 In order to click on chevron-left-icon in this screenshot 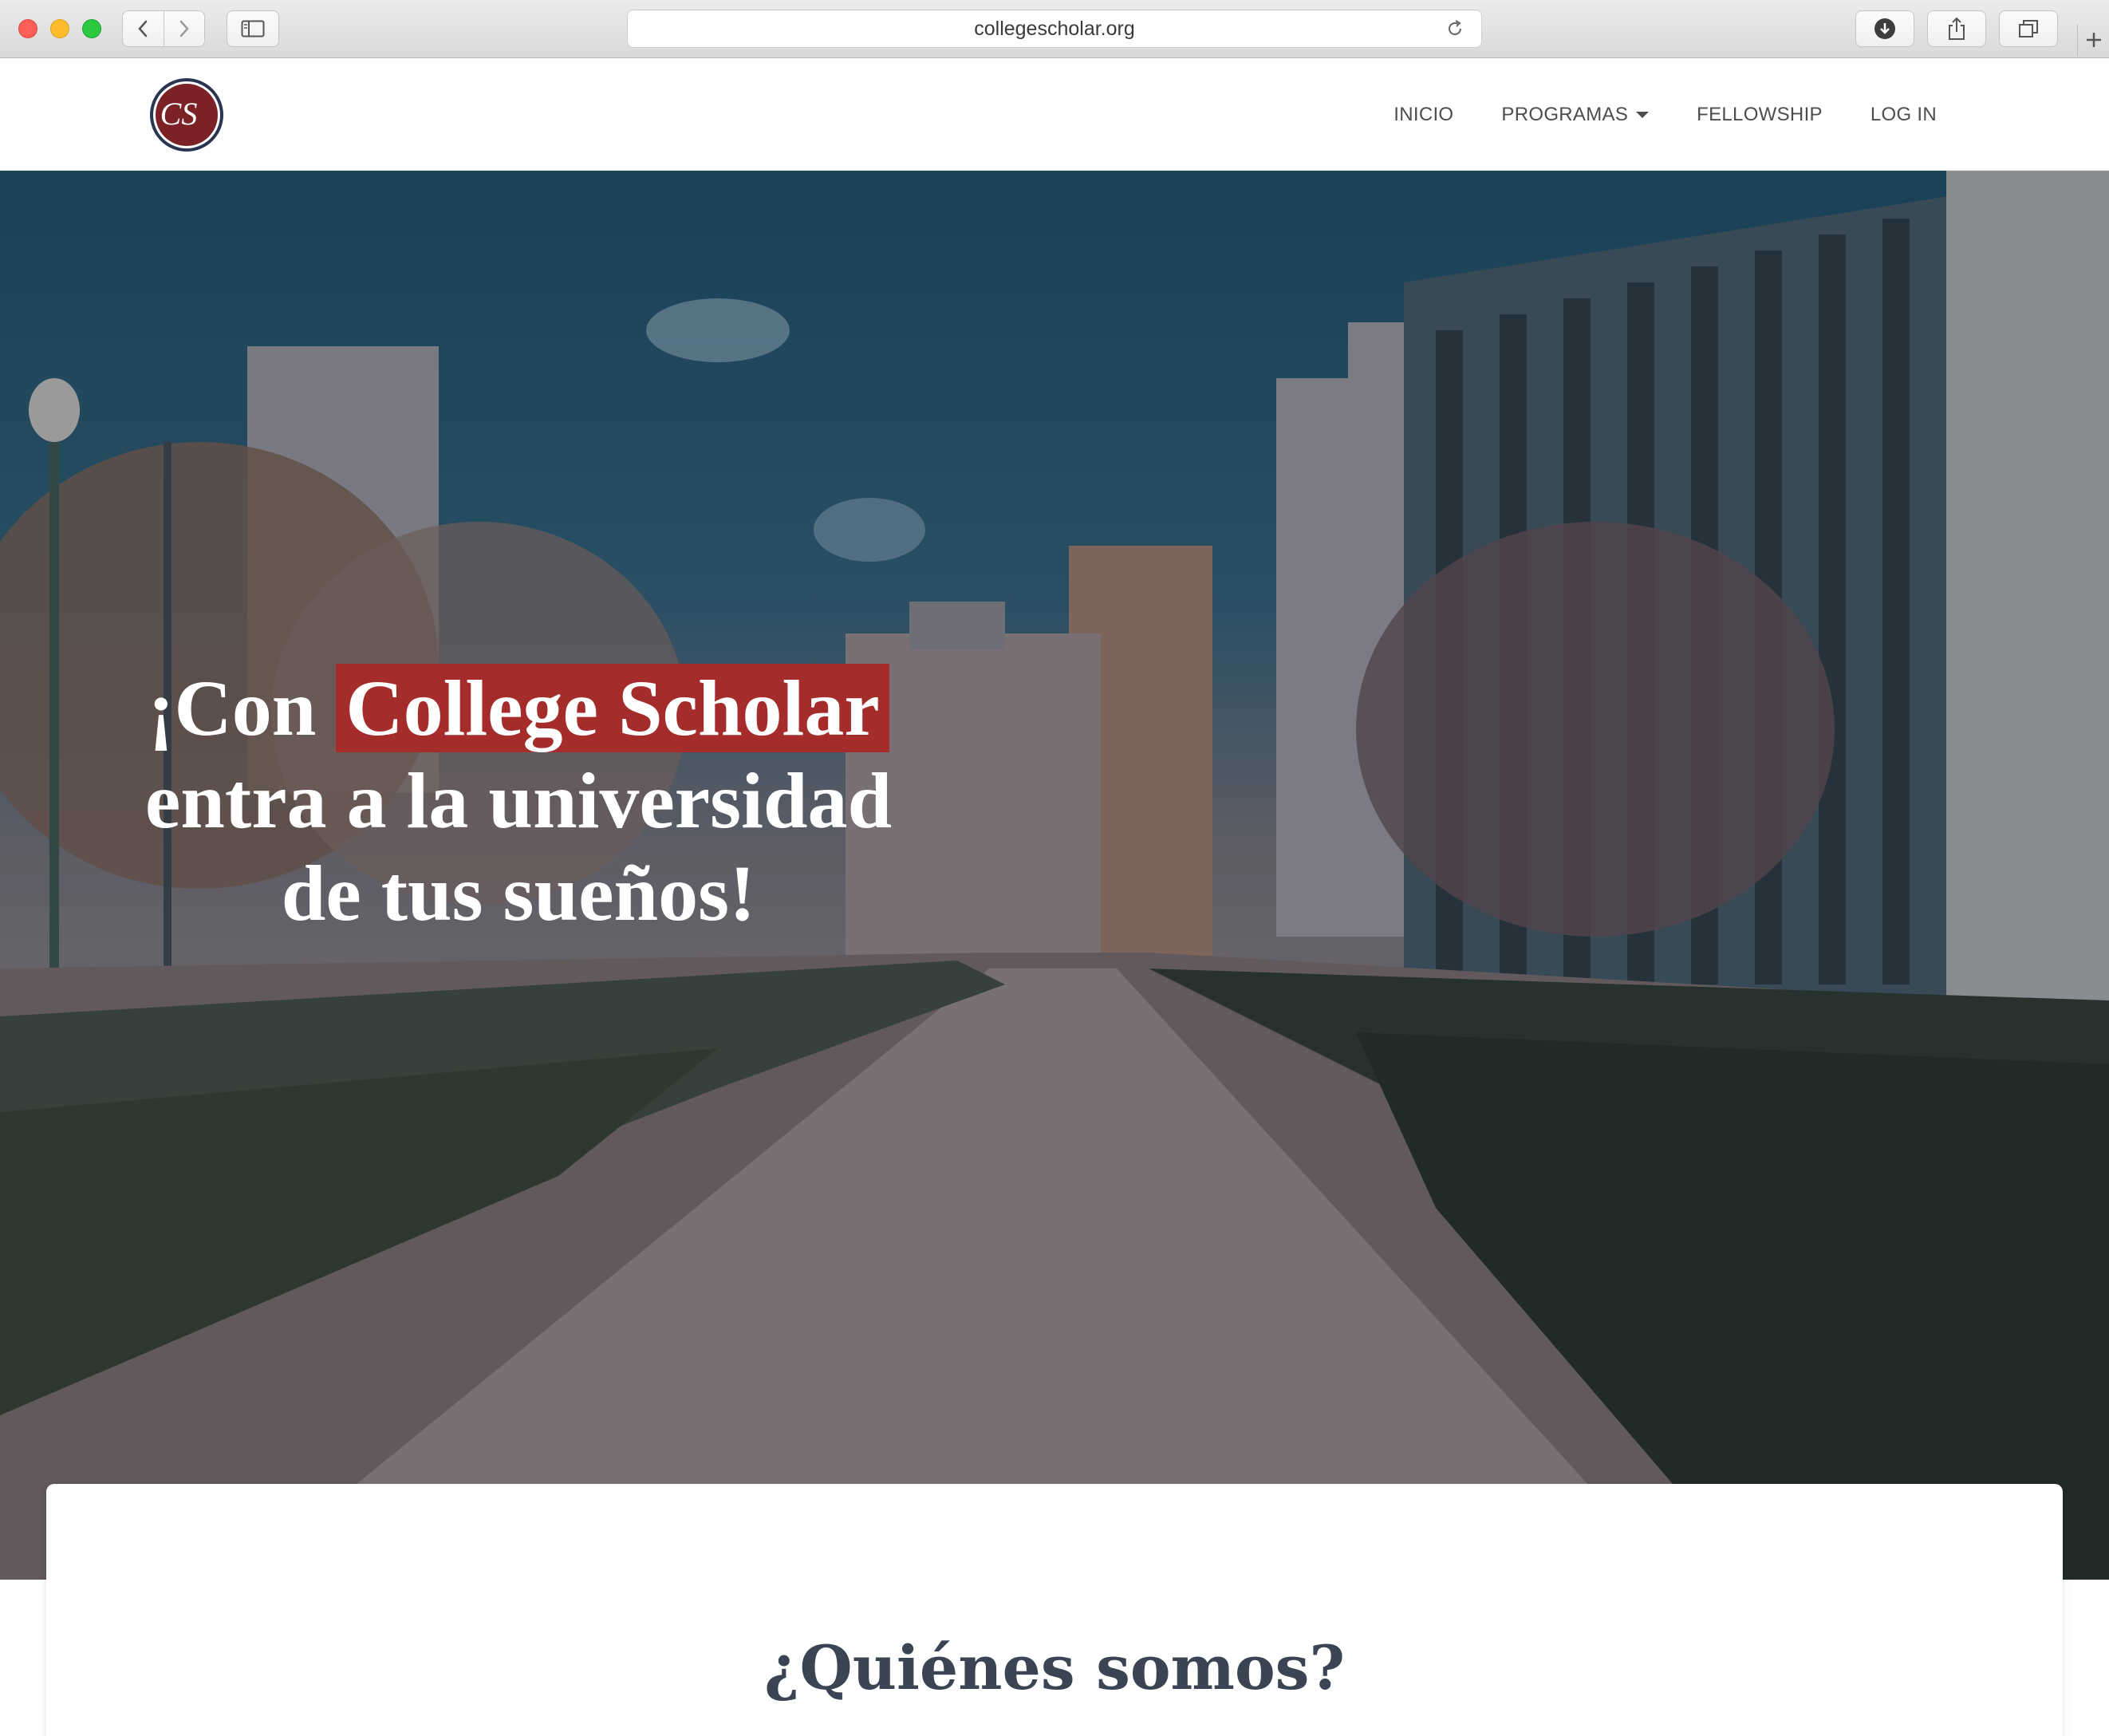, I will do `click(143, 28)`.